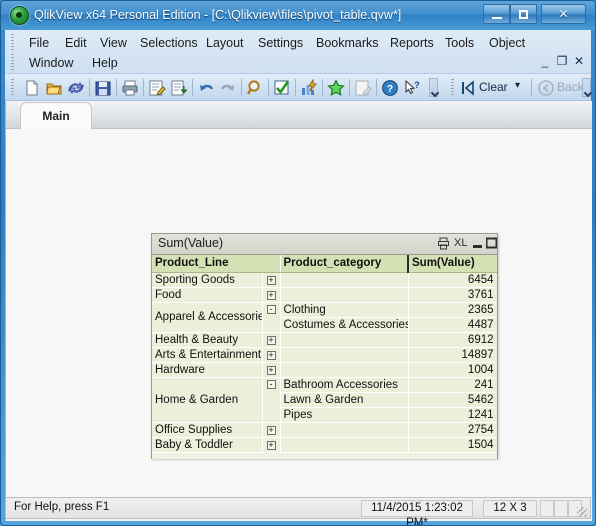 This screenshot has height=531, width=596. I want to click on cell-sum-value: 6912, so click(452, 340).